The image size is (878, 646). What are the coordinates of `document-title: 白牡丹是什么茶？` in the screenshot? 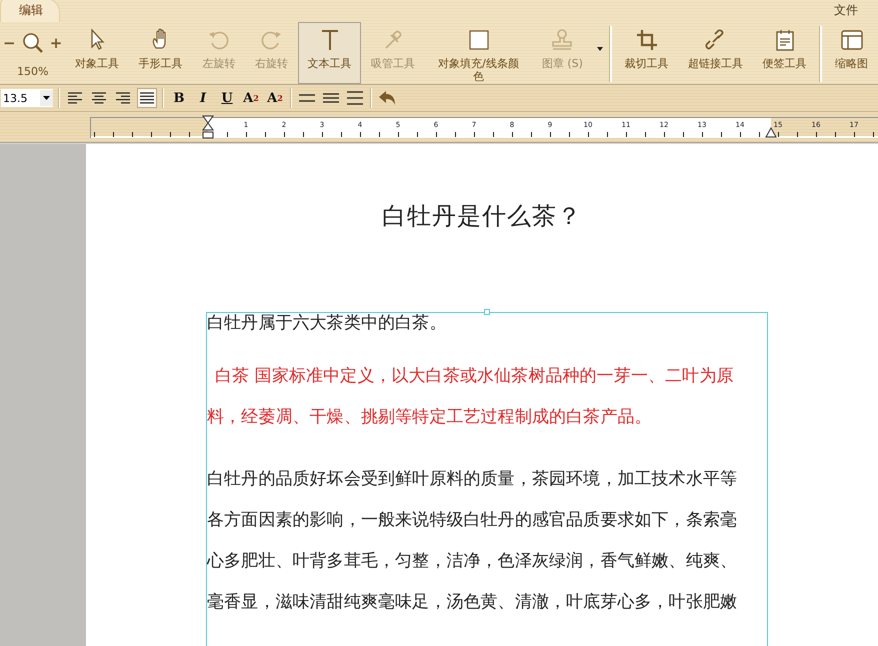 It's located at (482, 216).